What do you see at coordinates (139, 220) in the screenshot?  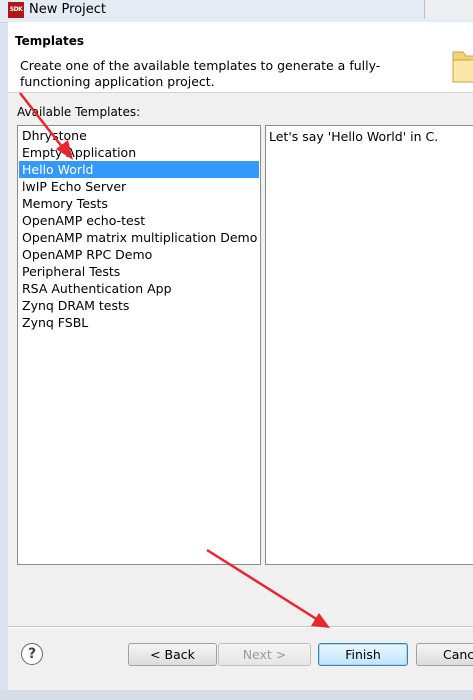 I see `list-item: OpenAMP echo-test` at bounding box center [139, 220].